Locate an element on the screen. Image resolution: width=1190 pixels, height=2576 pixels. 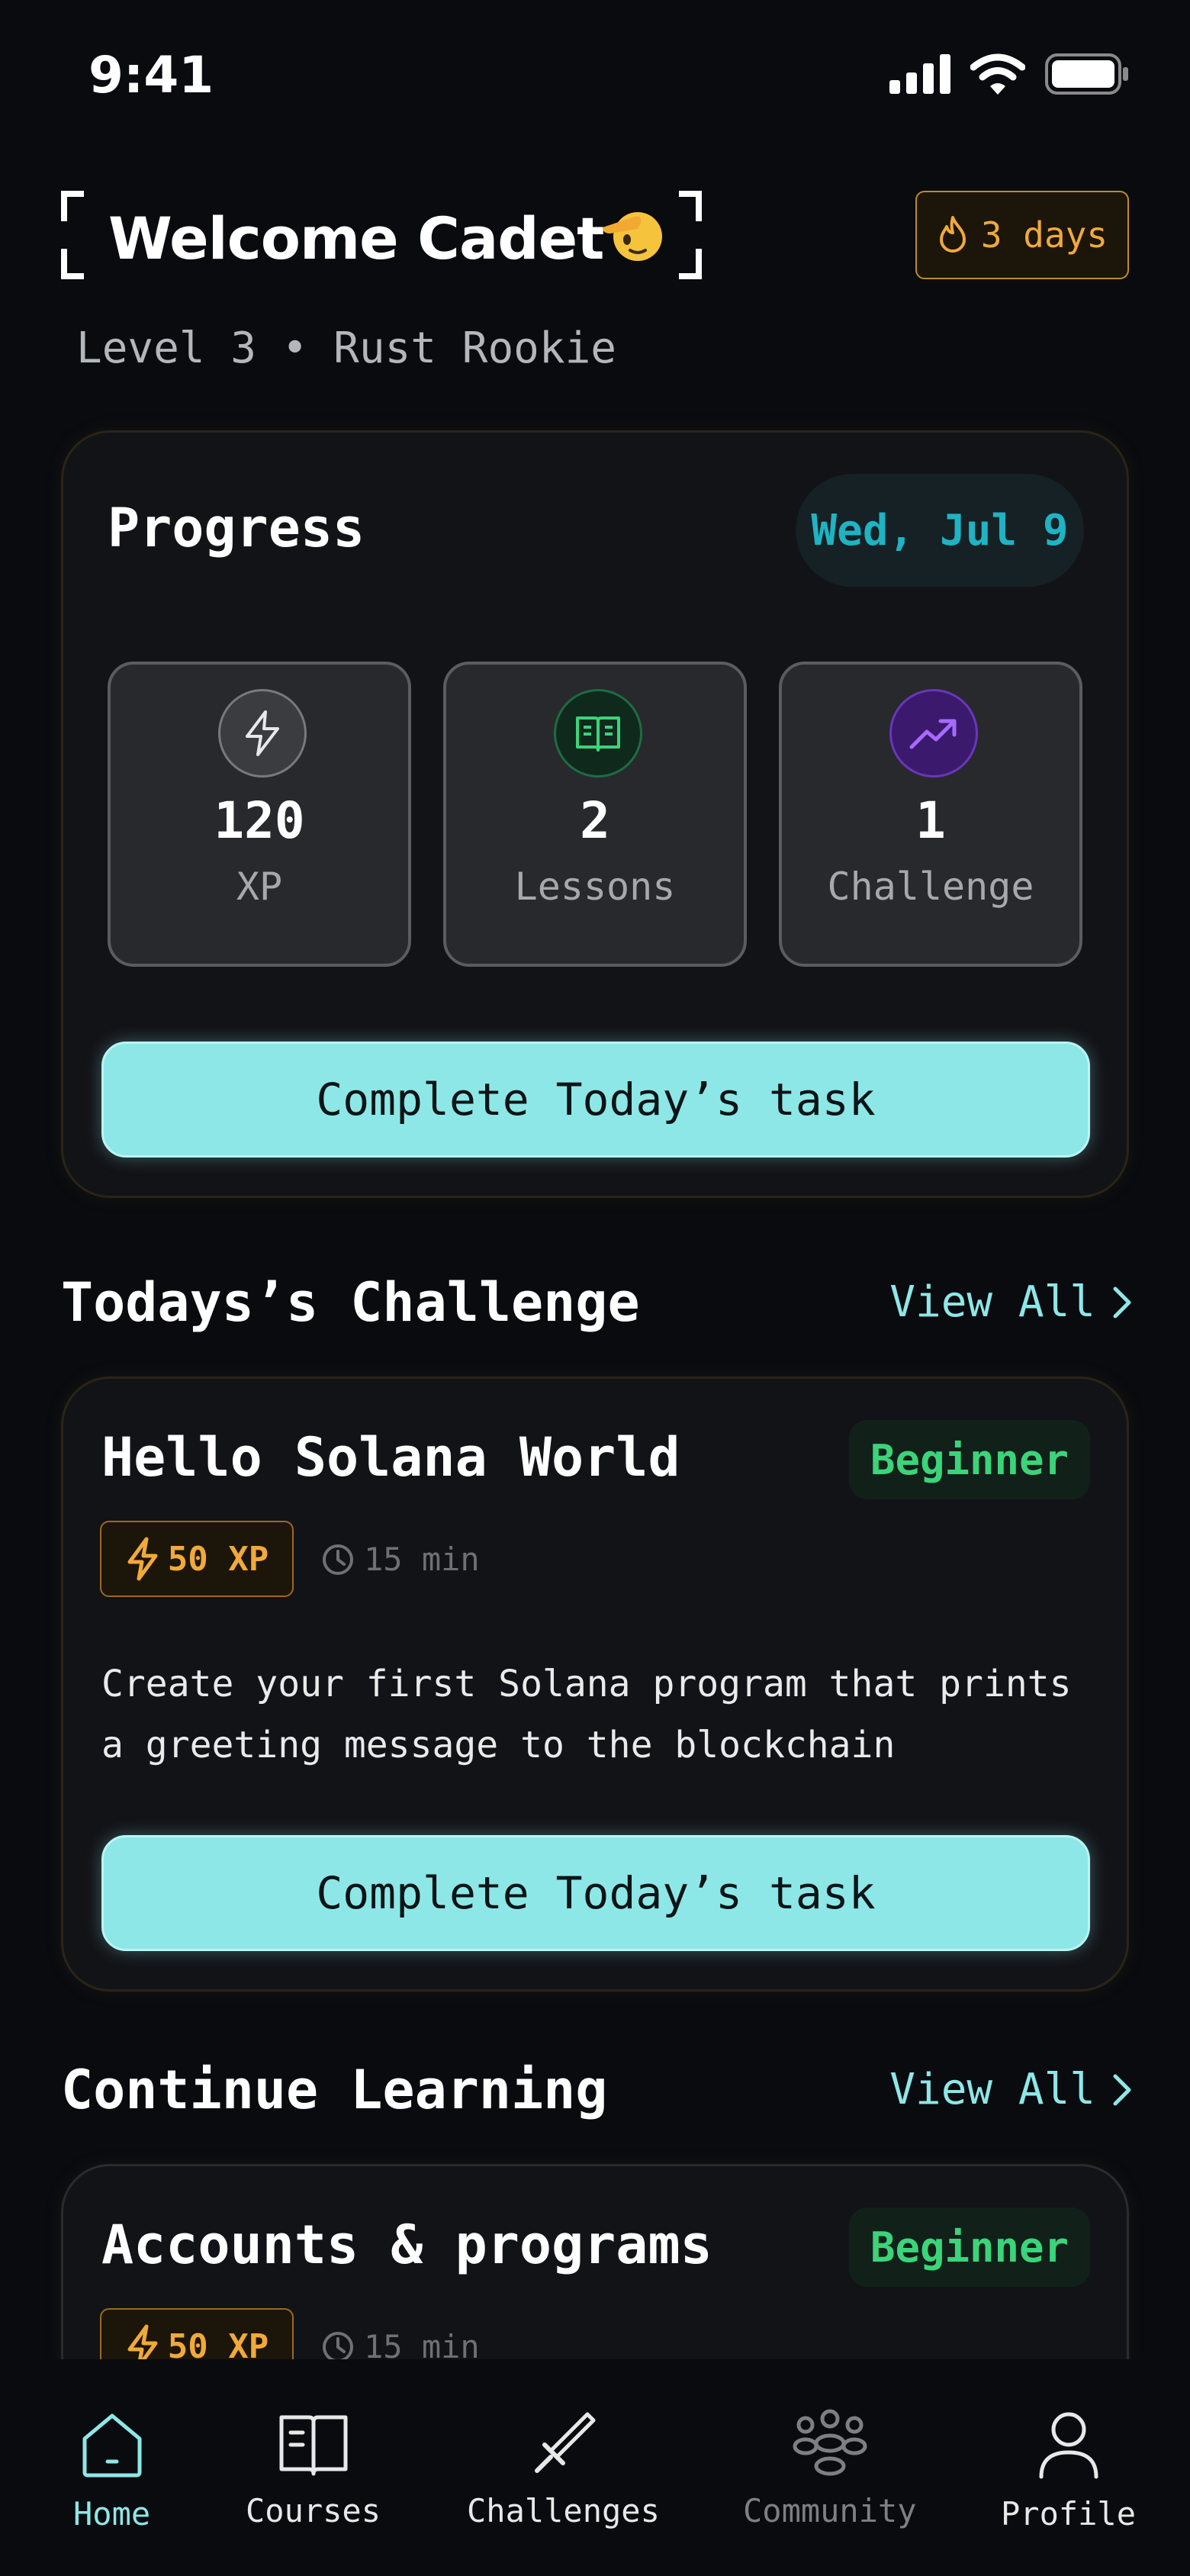
streak-badge: 3 days is located at coordinates (1022, 235).